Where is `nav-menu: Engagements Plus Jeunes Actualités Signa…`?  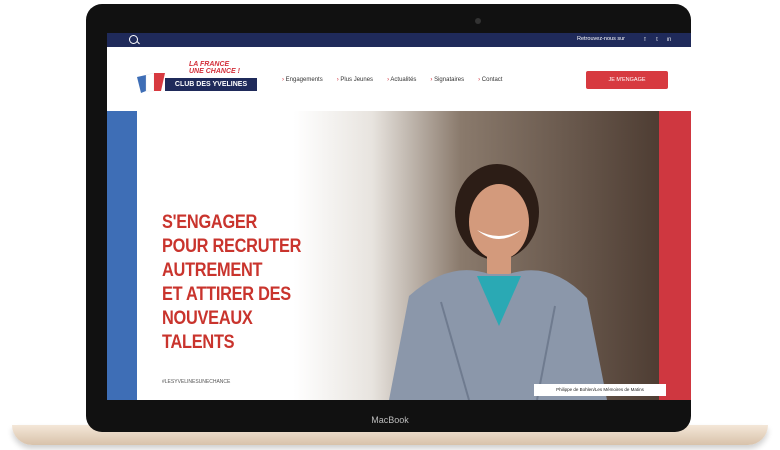
nav-menu: Engagements Plus Jeunes Actualités Signa… is located at coordinates (392, 80).